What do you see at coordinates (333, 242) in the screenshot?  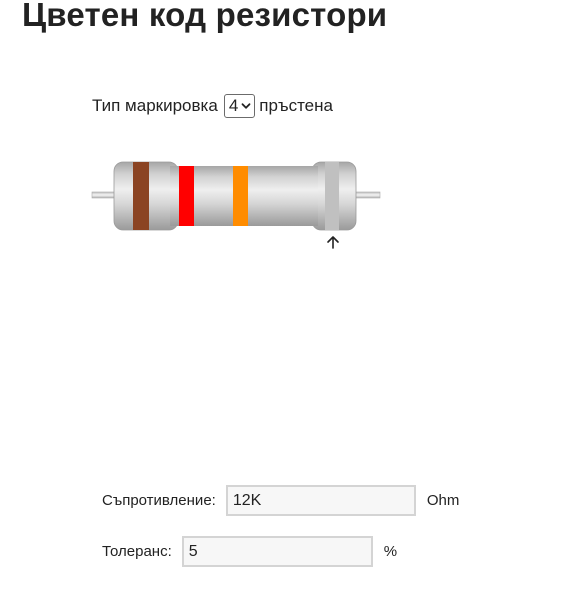 I see `arrow-up-icon` at bounding box center [333, 242].